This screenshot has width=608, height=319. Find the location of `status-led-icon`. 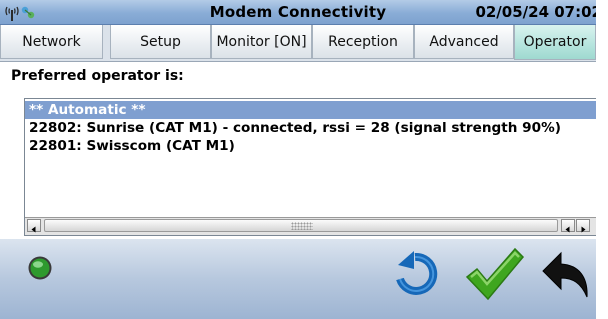

status-led-icon is located at coordinates (40, 268).